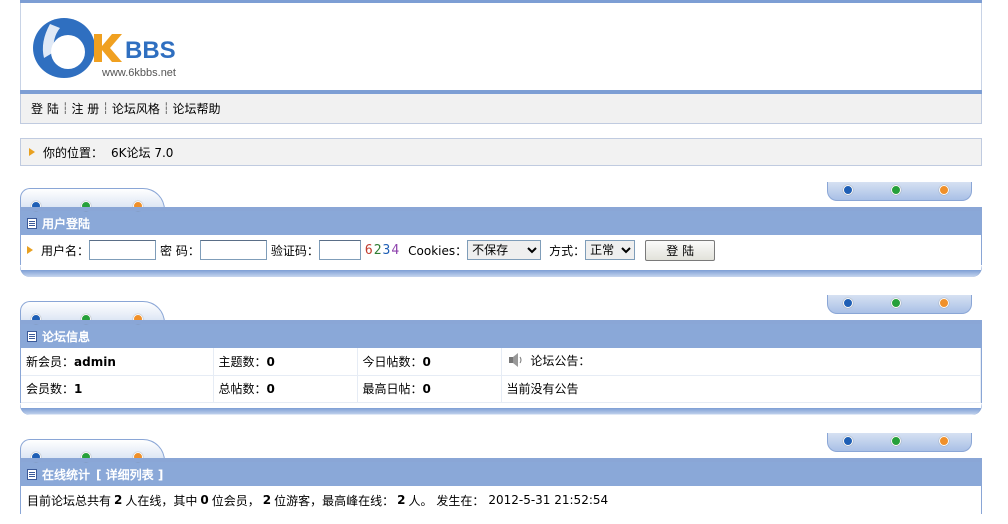 This screenshot has width=1008, height=524. I want to click on username-label: 用户名：, so click(65, 250).